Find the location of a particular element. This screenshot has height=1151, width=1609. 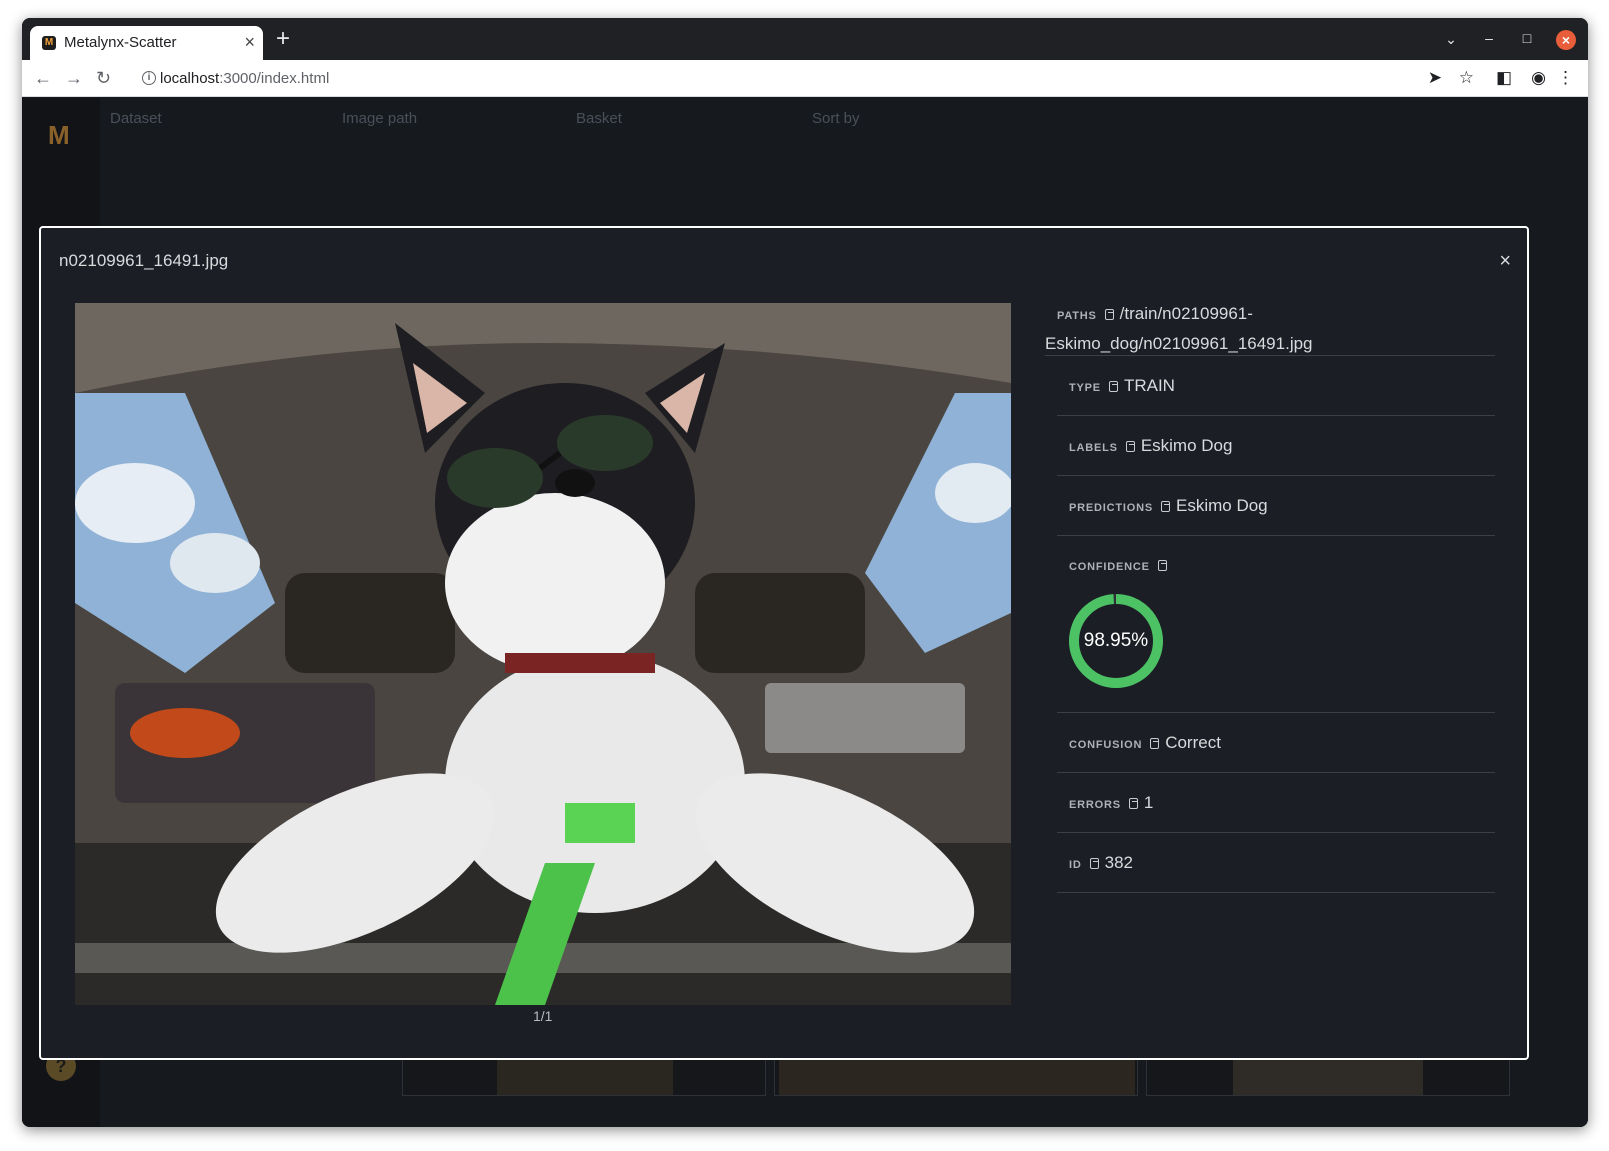

window-close-icon: × is located at coordinates (1566, 40).